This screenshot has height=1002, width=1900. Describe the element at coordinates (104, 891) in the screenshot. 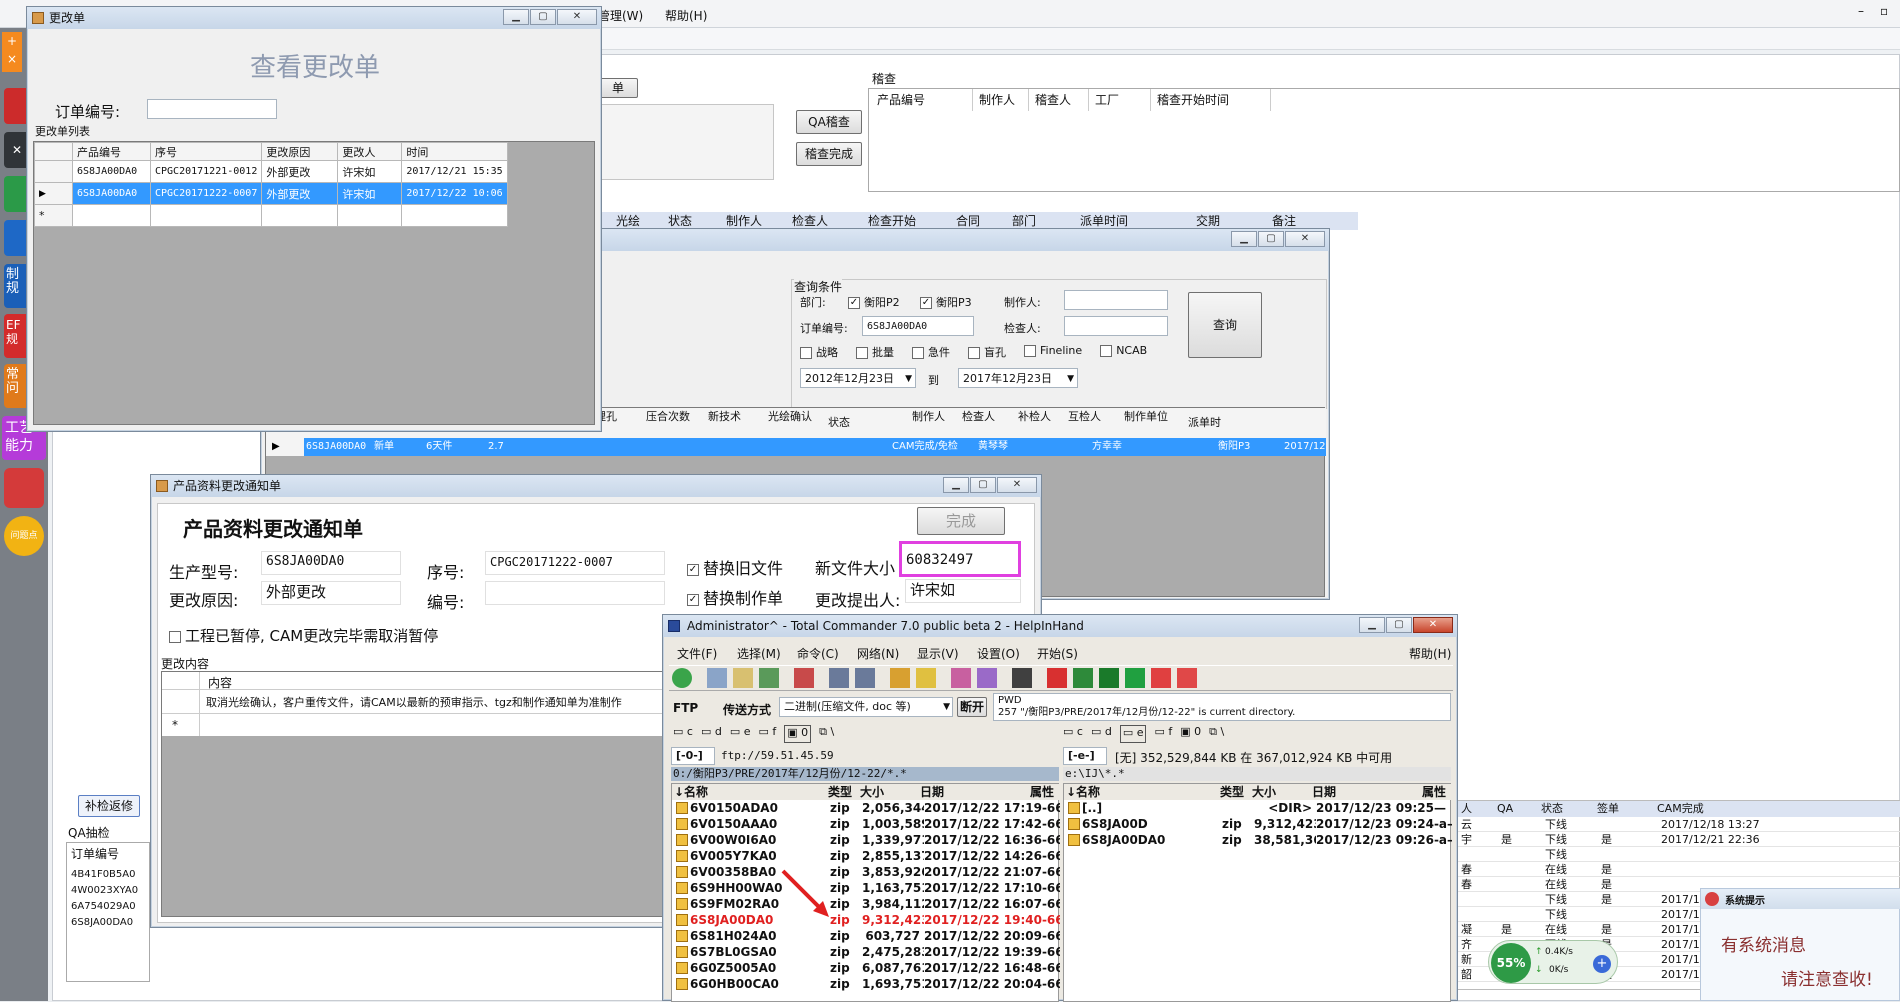

I see `list-item: 4W0023XYA0` at that location.